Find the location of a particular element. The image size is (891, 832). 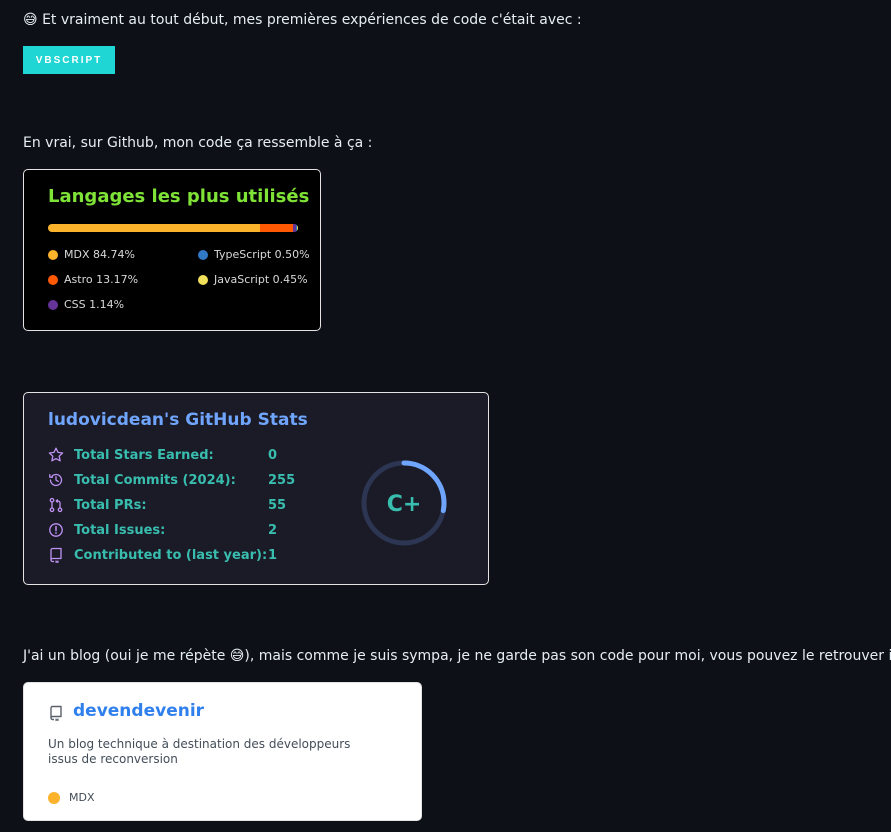

stat-label: Contributed to (last year): is located at coordinates (171, 555).